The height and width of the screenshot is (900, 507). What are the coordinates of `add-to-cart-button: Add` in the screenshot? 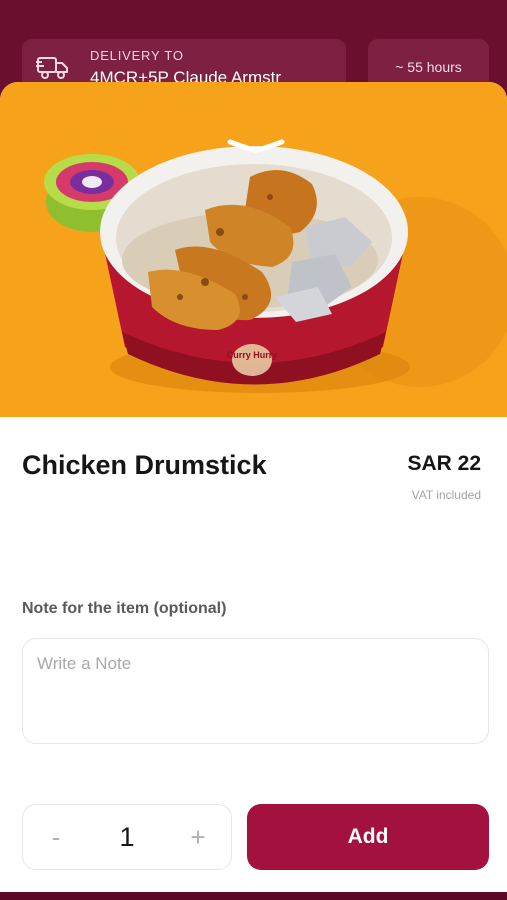 It's located at (368, 837).